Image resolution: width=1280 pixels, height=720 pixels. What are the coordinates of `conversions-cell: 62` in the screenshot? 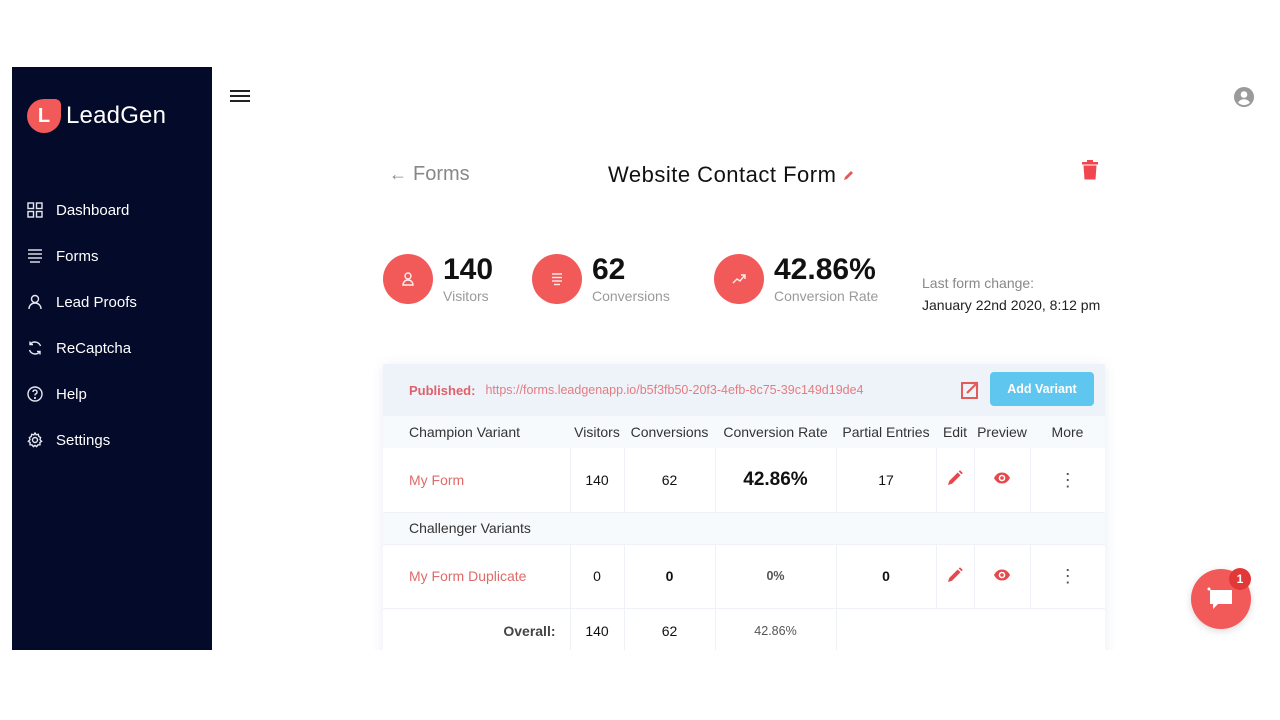 It's located at (670, 480).